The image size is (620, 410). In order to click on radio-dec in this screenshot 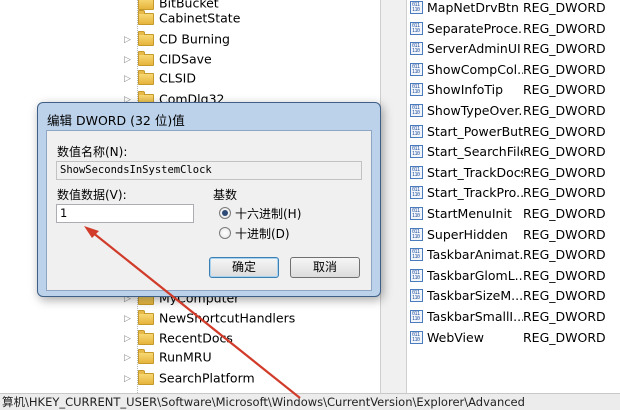, I will do `click(225, 233)`.